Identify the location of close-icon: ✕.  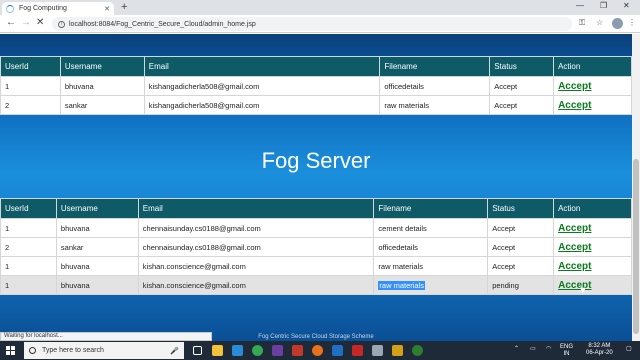
(107, 9).